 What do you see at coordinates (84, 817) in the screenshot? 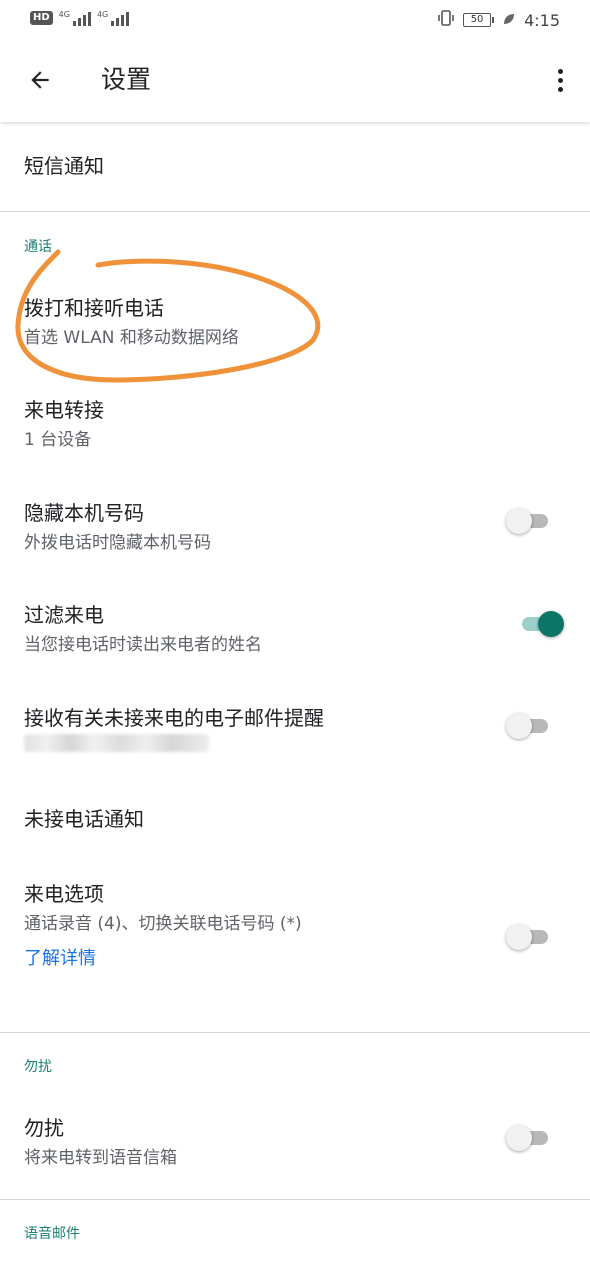
I see `missed-call-notifications-item: 未接电话通知` at bounding box center [84, 817].